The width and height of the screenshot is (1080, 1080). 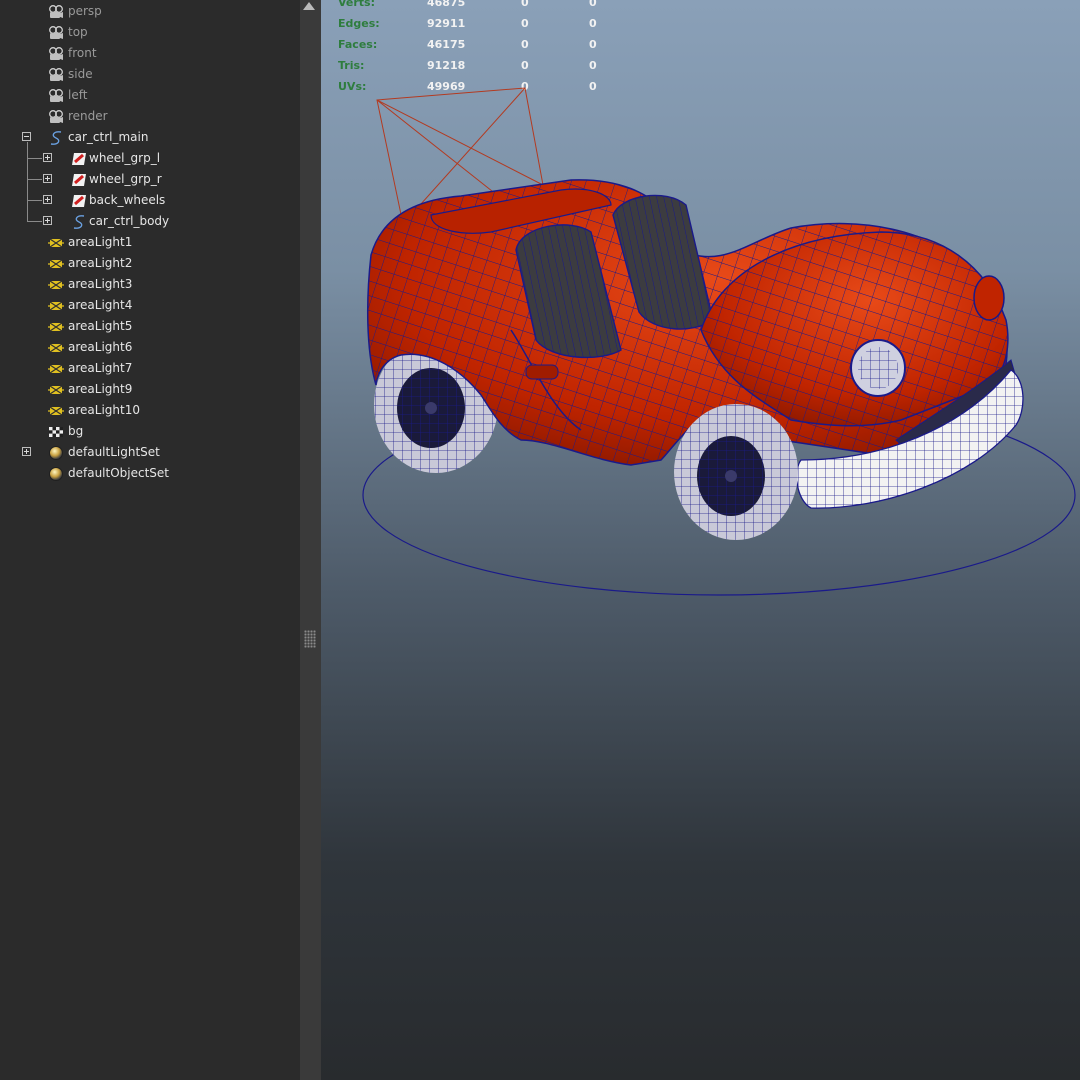 What do you see at coordinates (150, 74) in the screenshot?
I see `outliner-item-side: side` at bounding box center [150, 74].